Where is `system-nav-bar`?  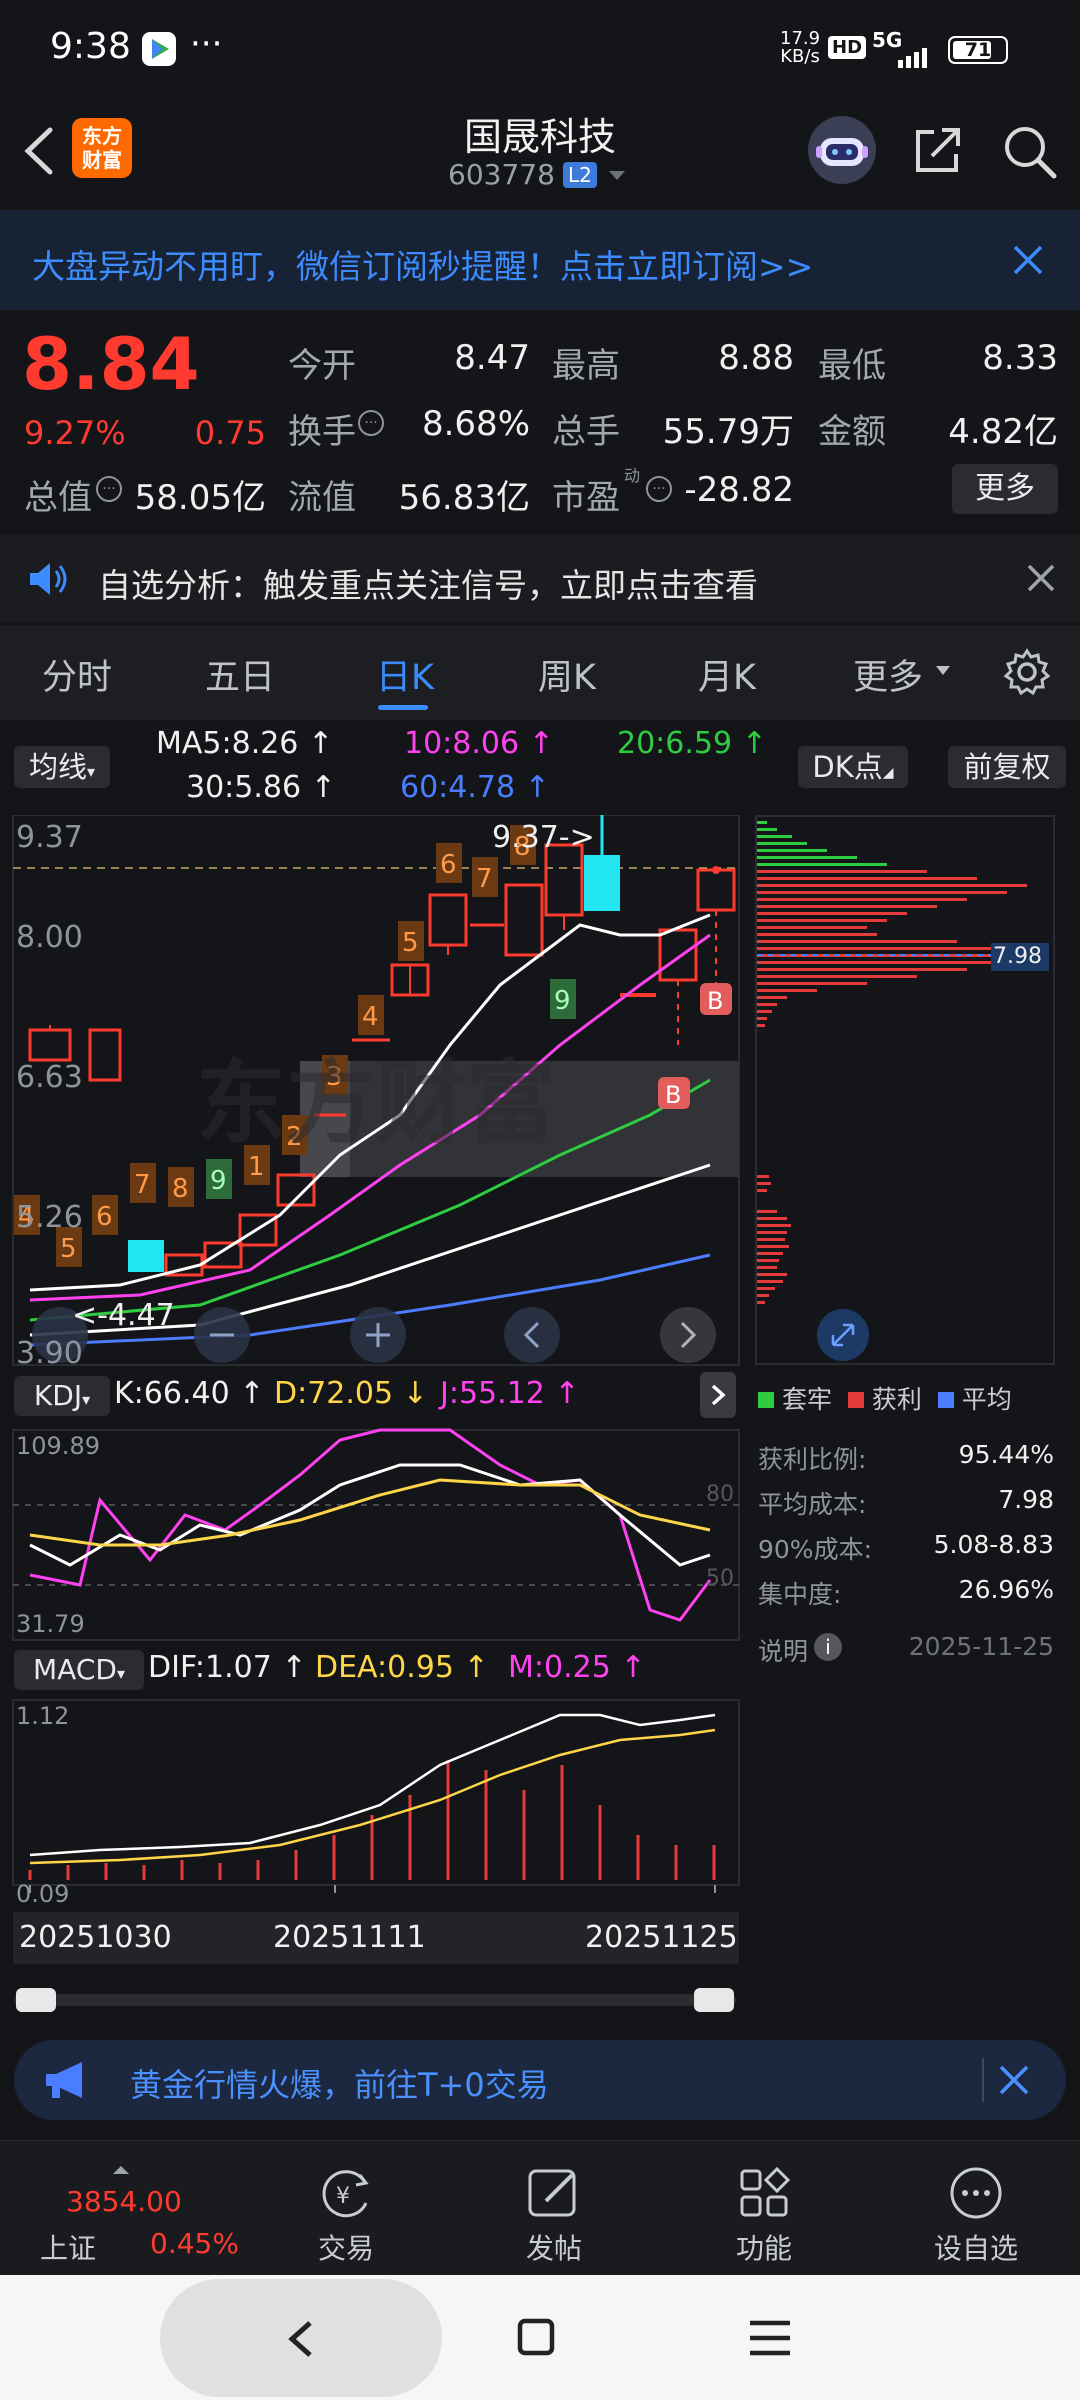 system-nav-bar is located at coordinates (540, 2337).